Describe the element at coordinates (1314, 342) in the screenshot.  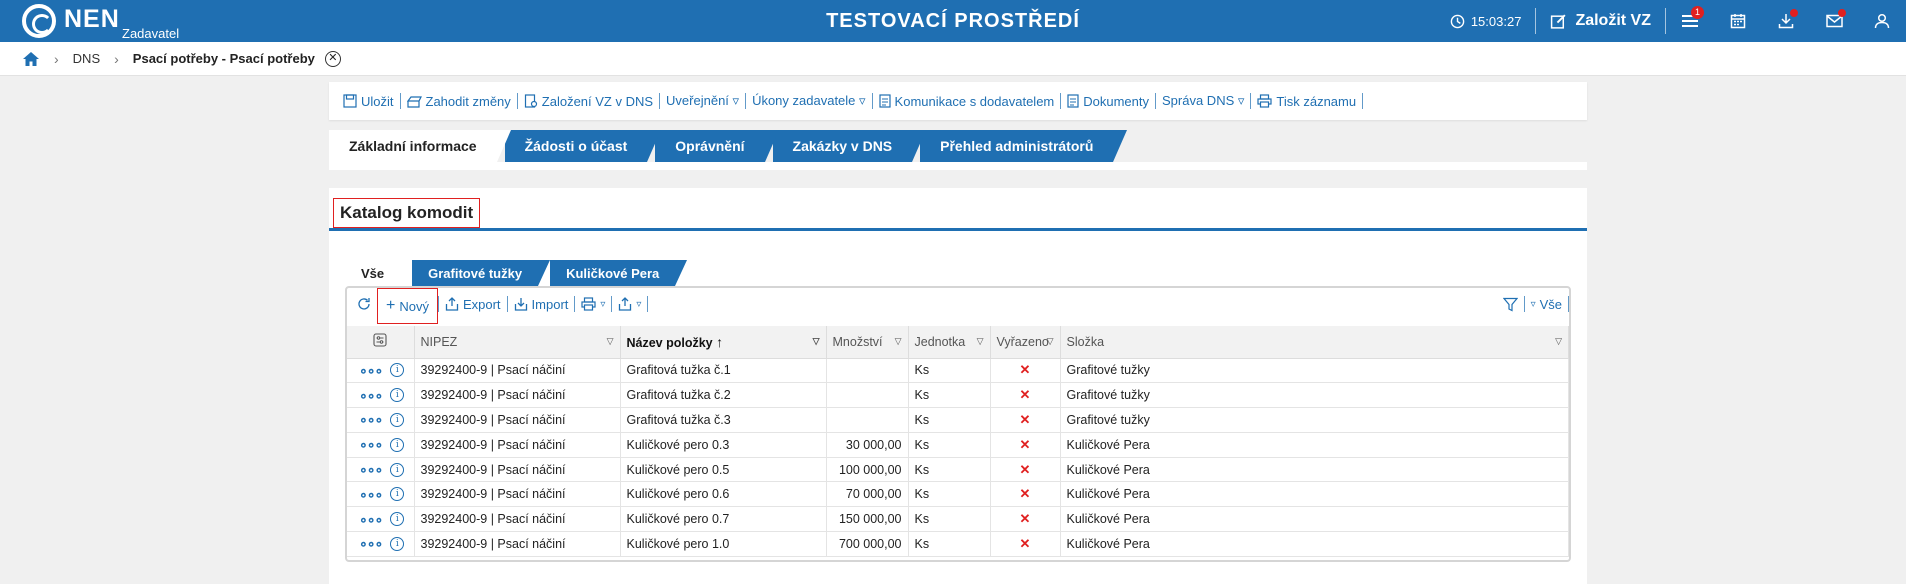
I see `column-header-folder: Složka ▽` at that location.